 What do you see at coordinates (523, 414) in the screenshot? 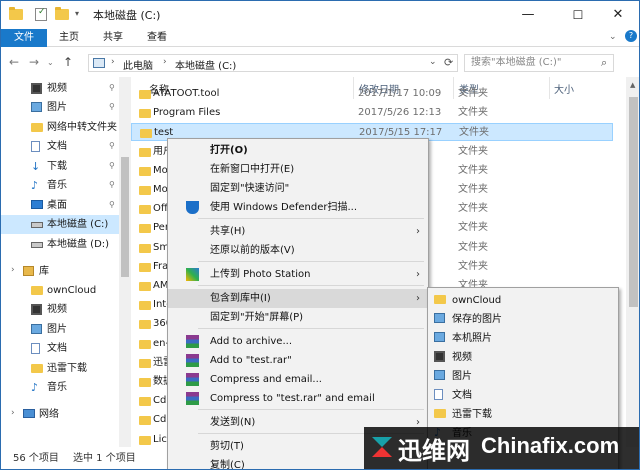
I see `library-submenu-item: 迅雷下载` at bounding box center [523, 414].